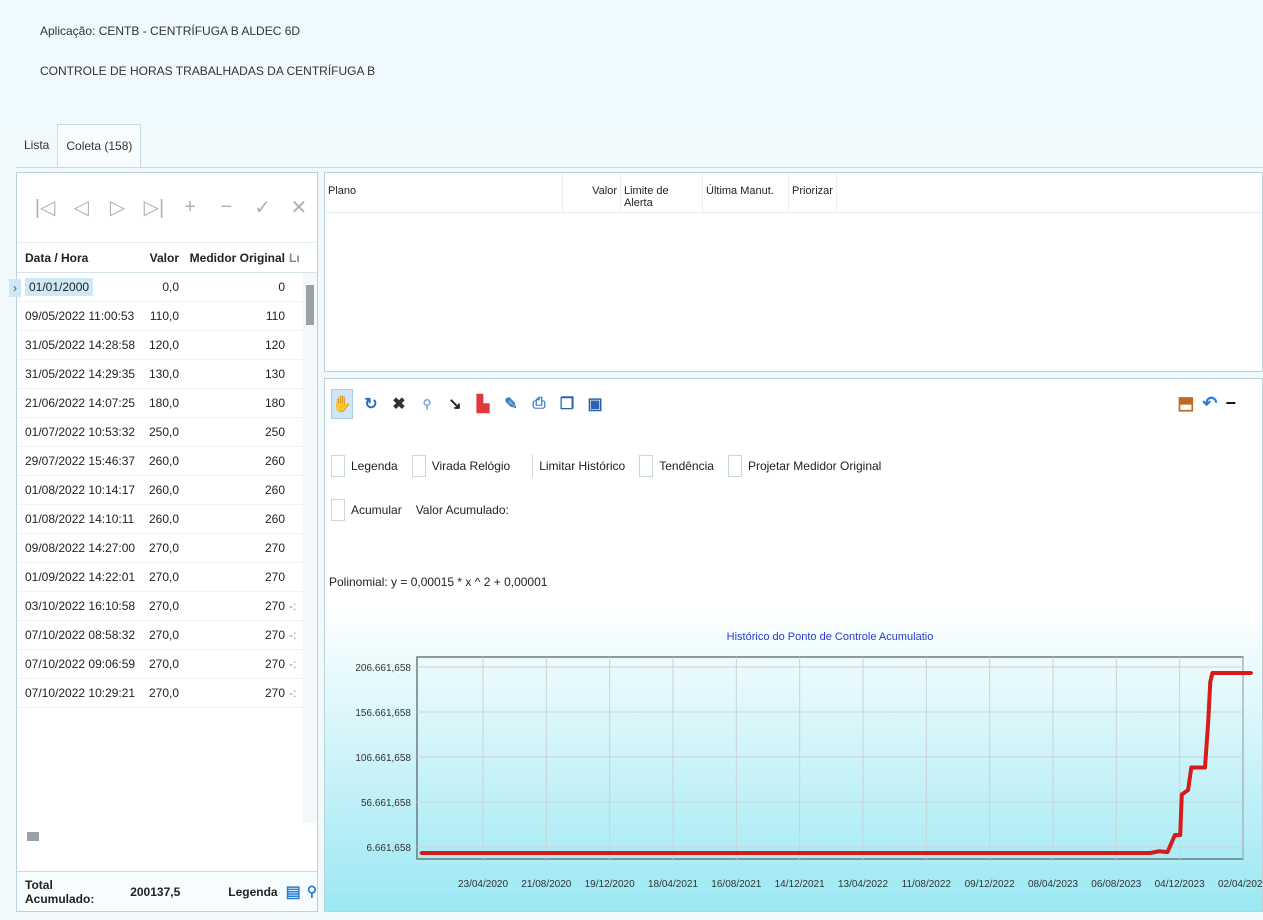  What do you see at coordinates (81, 374) in the screenshot?
I see `cell-datahora: 31/05/2022 14:29:35` at bounding box center [81, 374].